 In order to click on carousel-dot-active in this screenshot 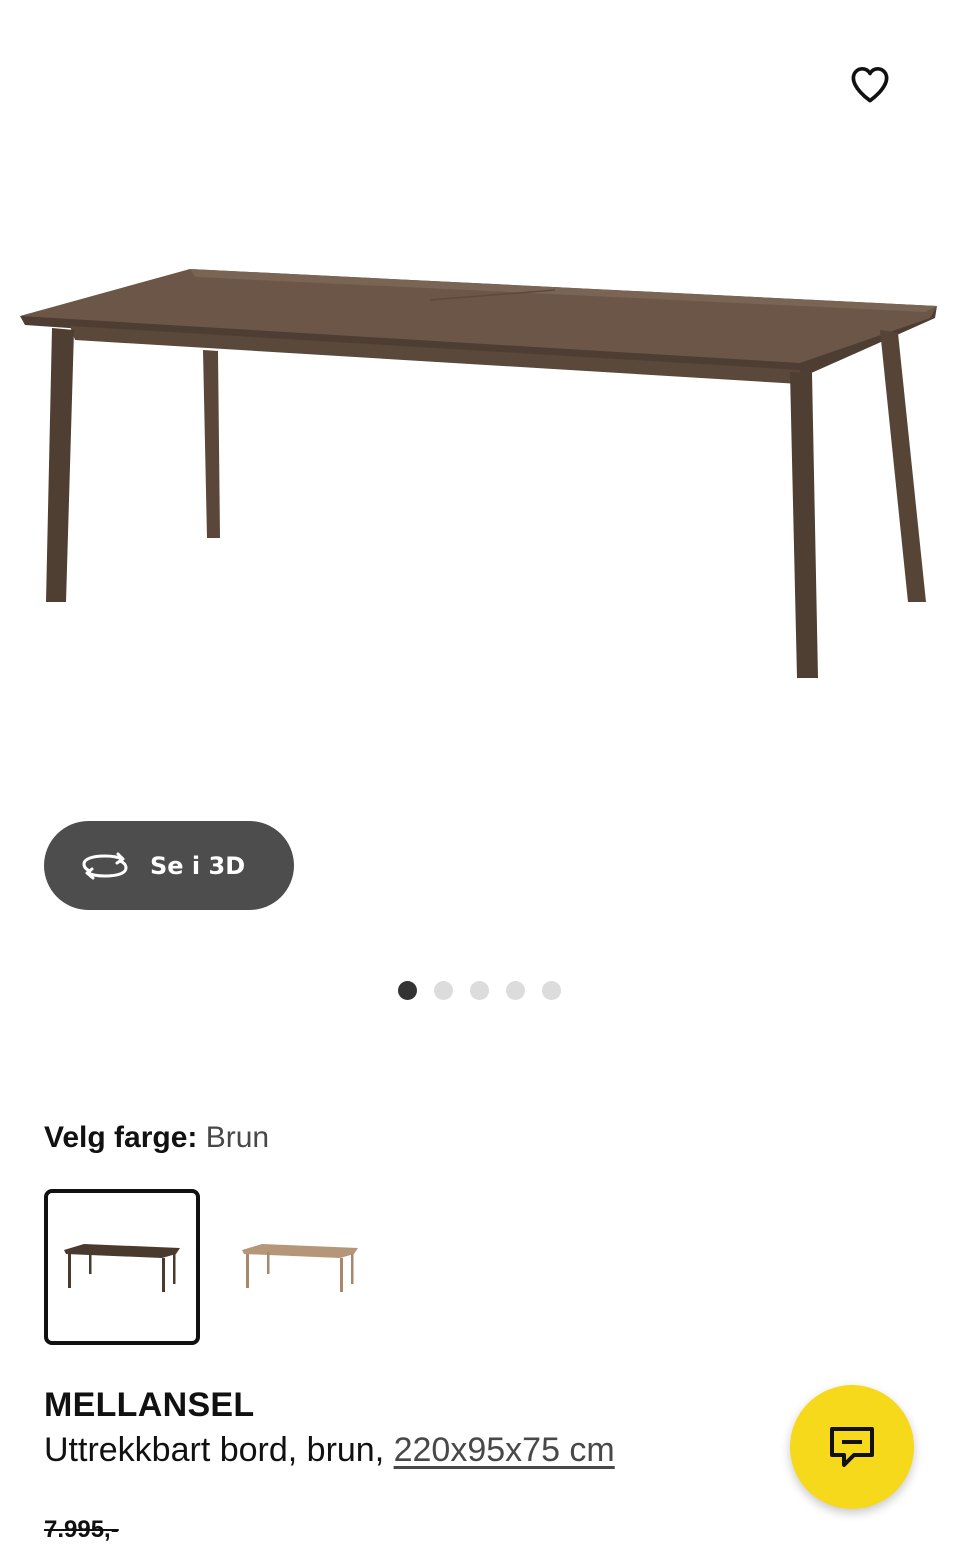, I will do `click(407, 990)`.